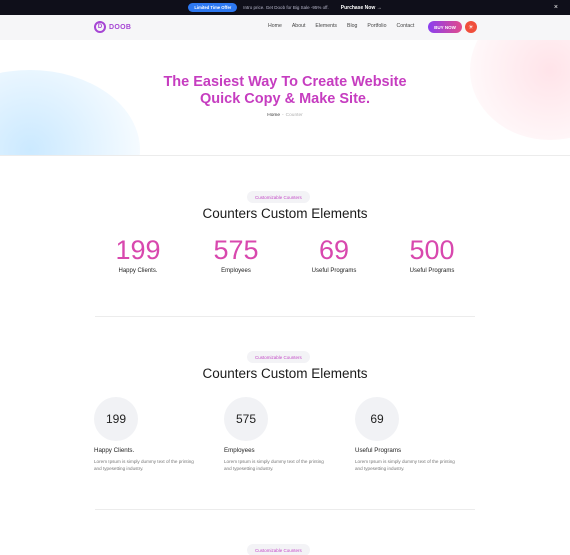  Describe the element at coordinates (285, 82) in the screenshot. I see `hero-title-line1: The Easiest Way To Create Website` at that location.